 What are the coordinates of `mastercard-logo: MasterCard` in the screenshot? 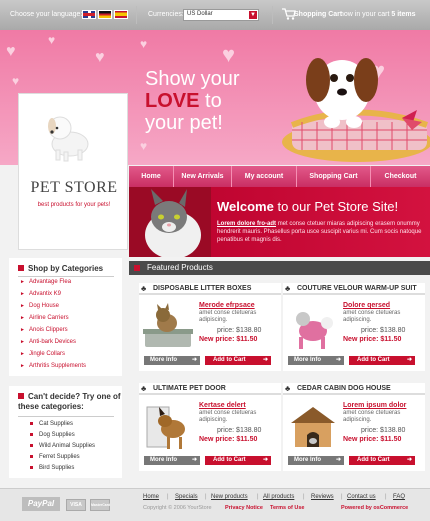 It's located at (100, 505).